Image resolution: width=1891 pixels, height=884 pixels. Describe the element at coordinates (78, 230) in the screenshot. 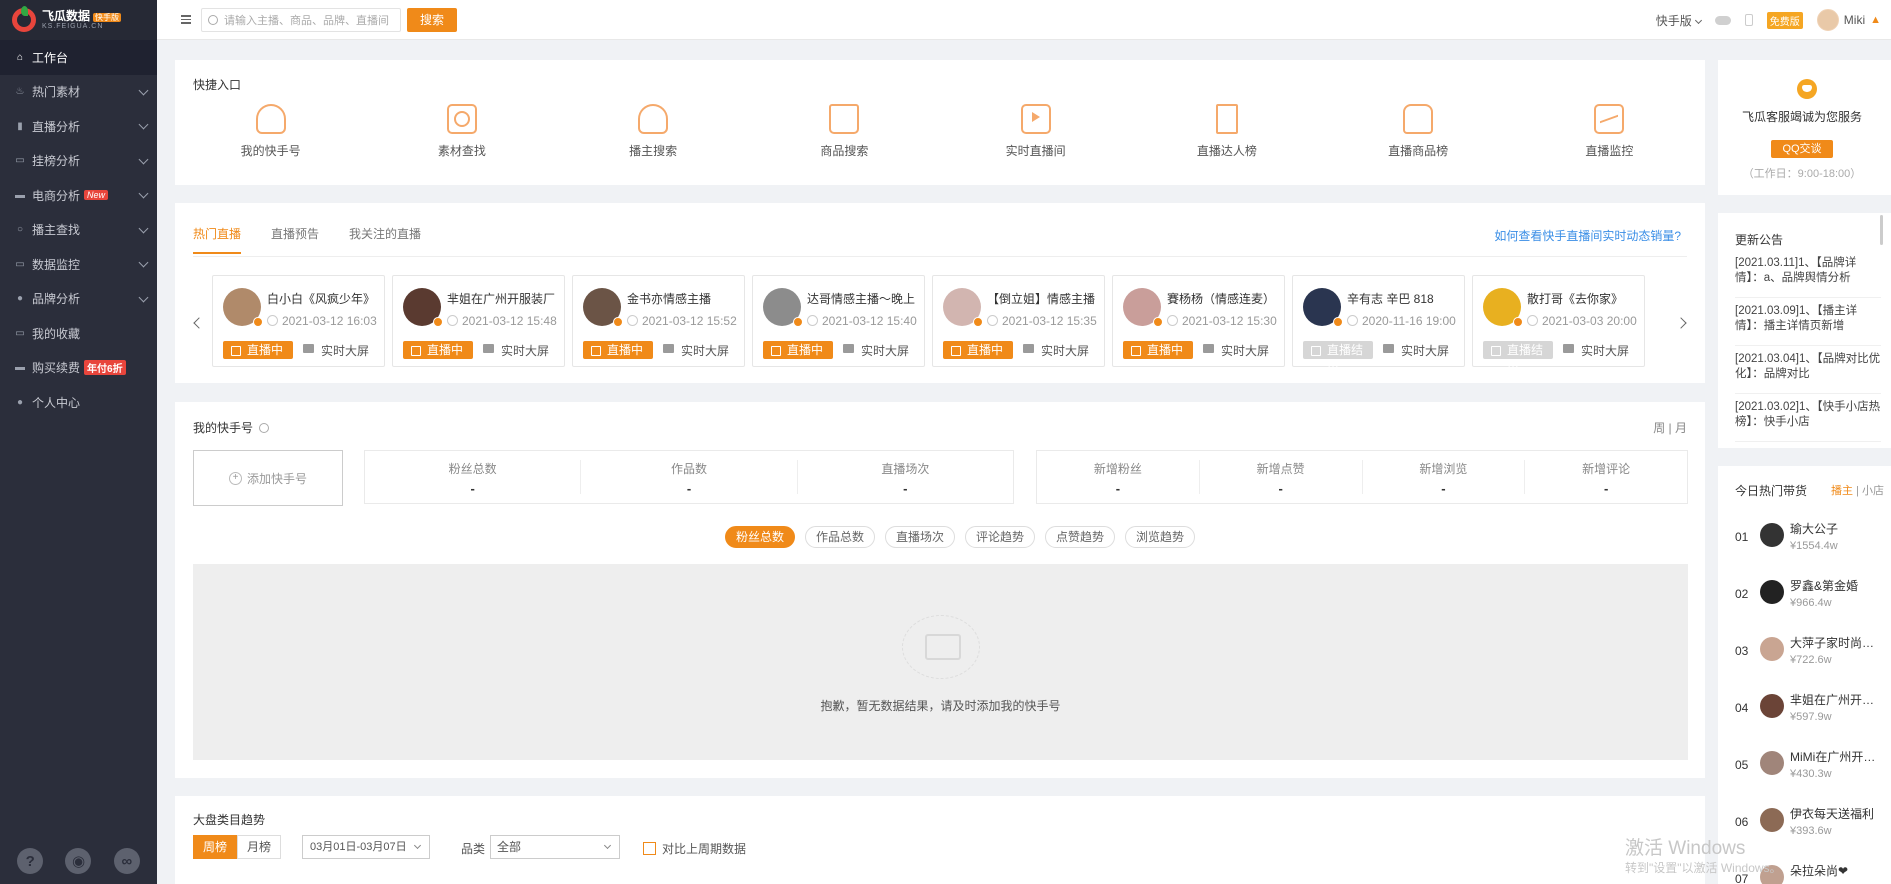

I see `sidebar-item: ○ 播主查找` at that location.